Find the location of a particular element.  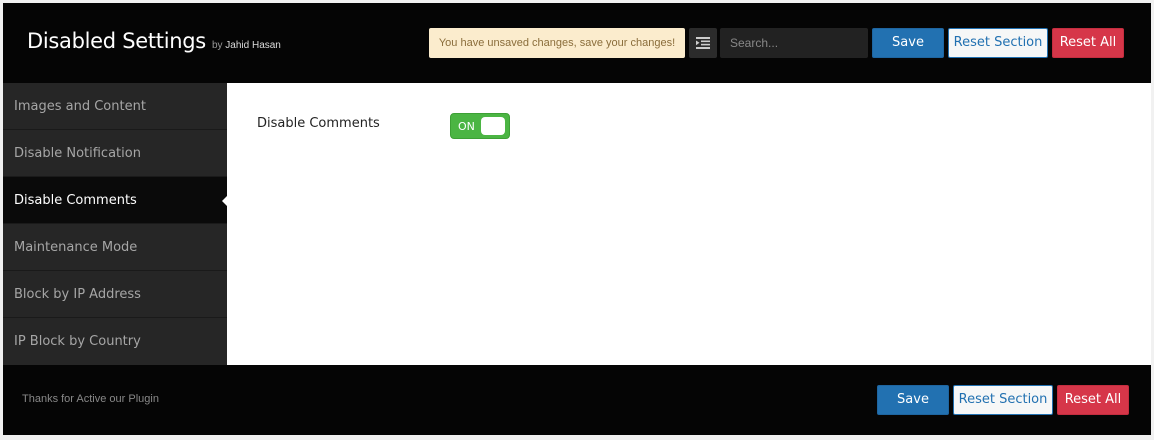

sidebar-item-disable-notification: Disable Notification is located at coordinates (115, 153).